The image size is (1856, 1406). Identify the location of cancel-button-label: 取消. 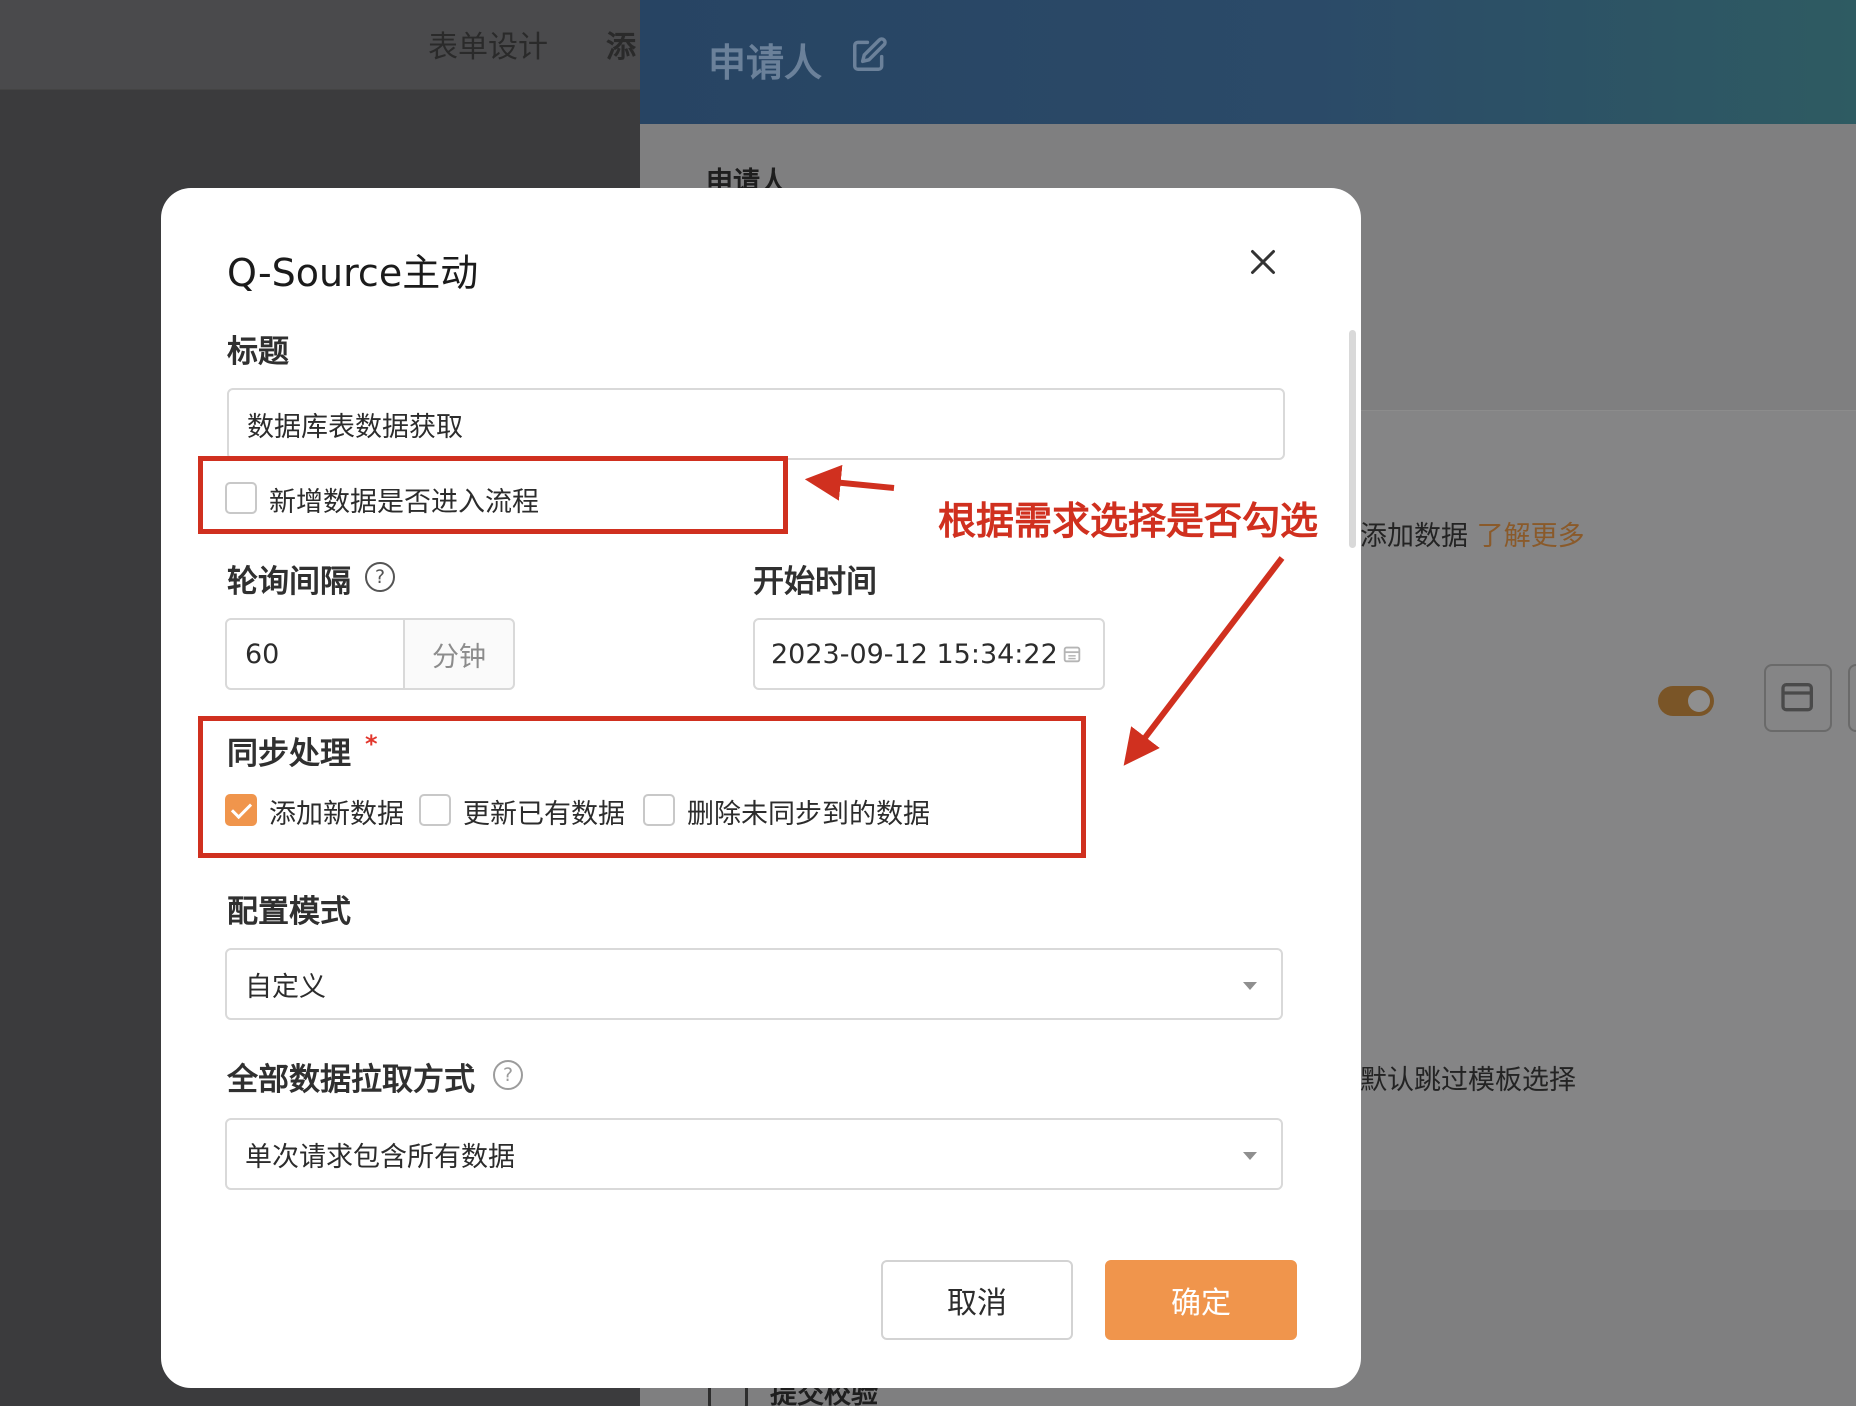
(977, 1303).